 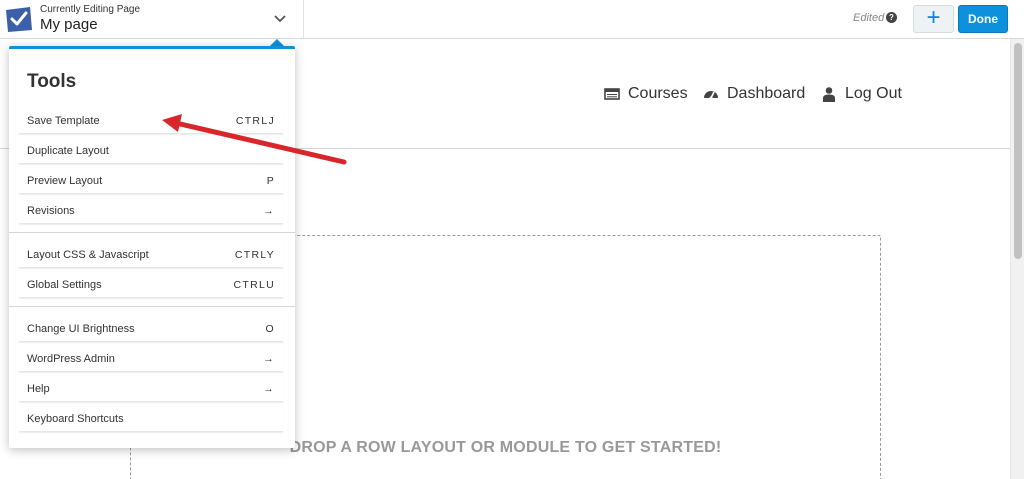 I want to click on tool-label: Revisions, so click(x=51, y=210).